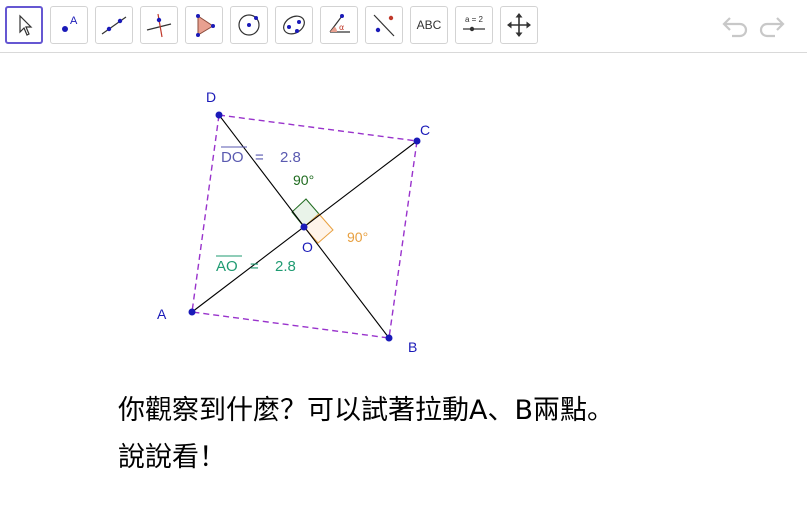 Image resolution: width=807 pixels, height=505 pixels. Describe the element at coordinates (425, 130) in the screenshot. I see `point-c-label: C` at that location.